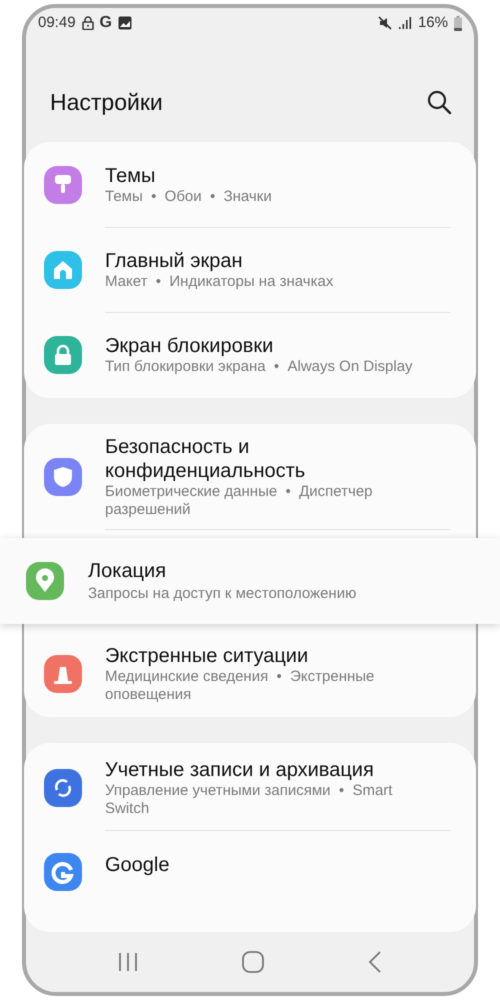 The height and width of the screenshot is (1000, 500). What do you see at coordinates (189, 346) in the screenshot?
I see `item-title: Экран блокировки` at bounding box center [189, 346].